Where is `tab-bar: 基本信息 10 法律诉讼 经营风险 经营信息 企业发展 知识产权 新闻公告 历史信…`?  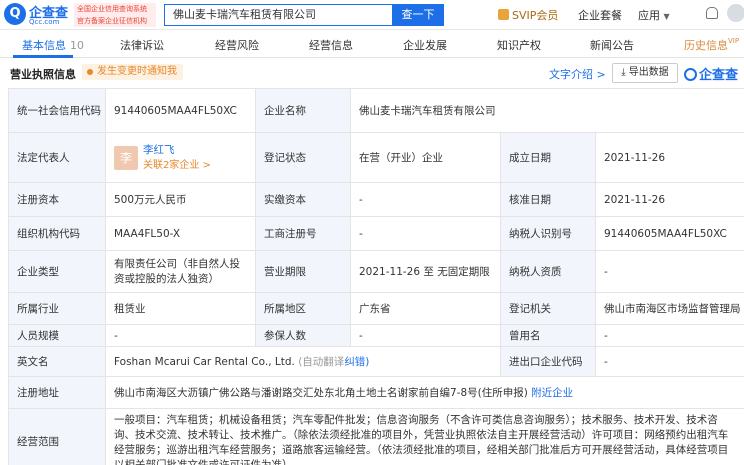
tab-bar: 基本信息 10 法律诉讼 经营风险 经营信息 企业发展 知识产权 新闻公告 历史信… is located at coordinates (372, 44).